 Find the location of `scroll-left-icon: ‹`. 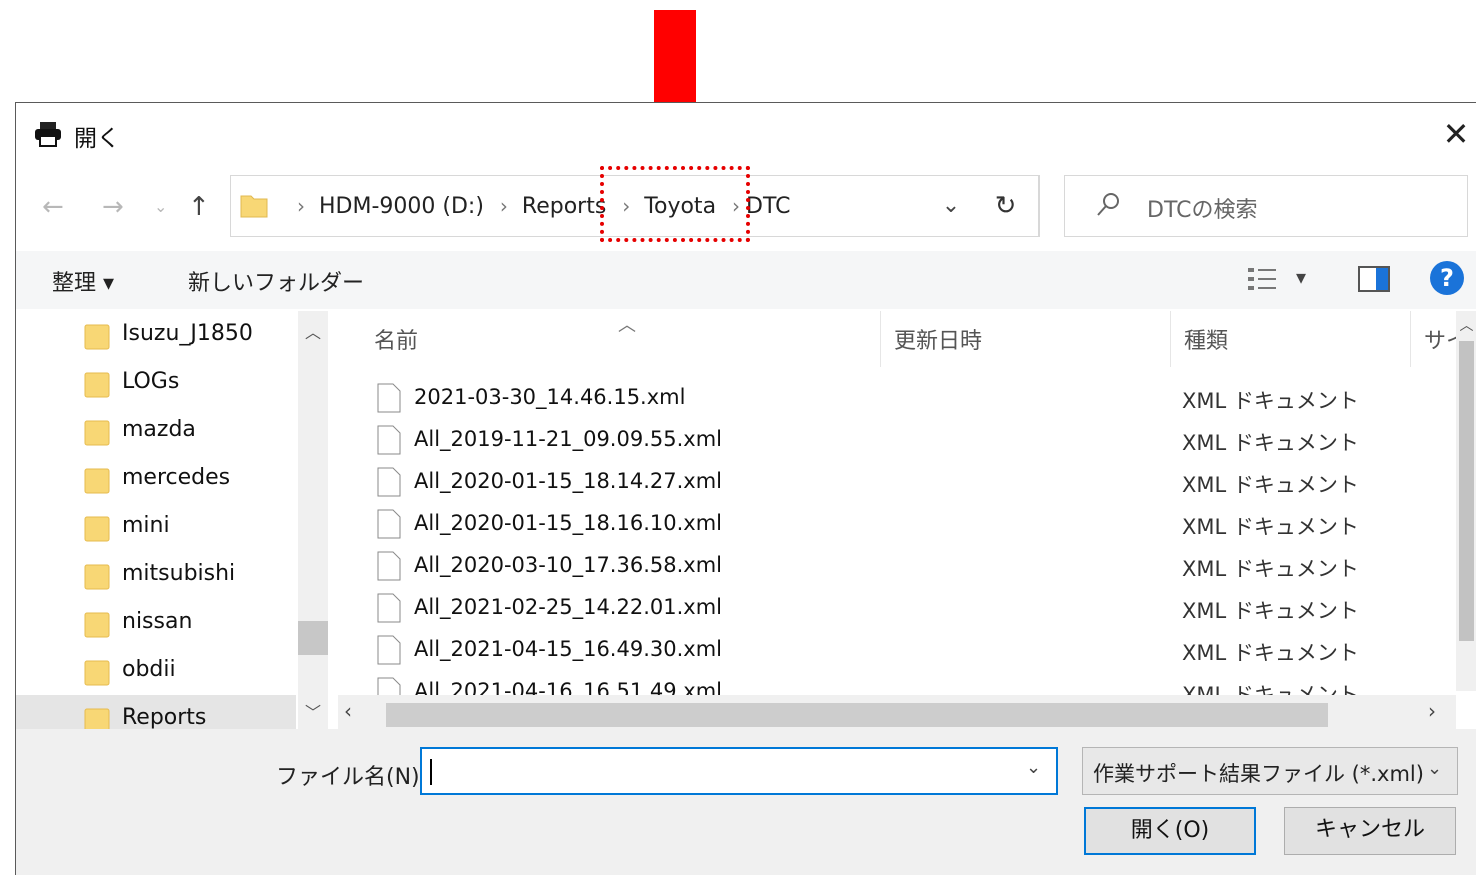

scroll-left-icon: ‹ is located at coordinates (348, 711).